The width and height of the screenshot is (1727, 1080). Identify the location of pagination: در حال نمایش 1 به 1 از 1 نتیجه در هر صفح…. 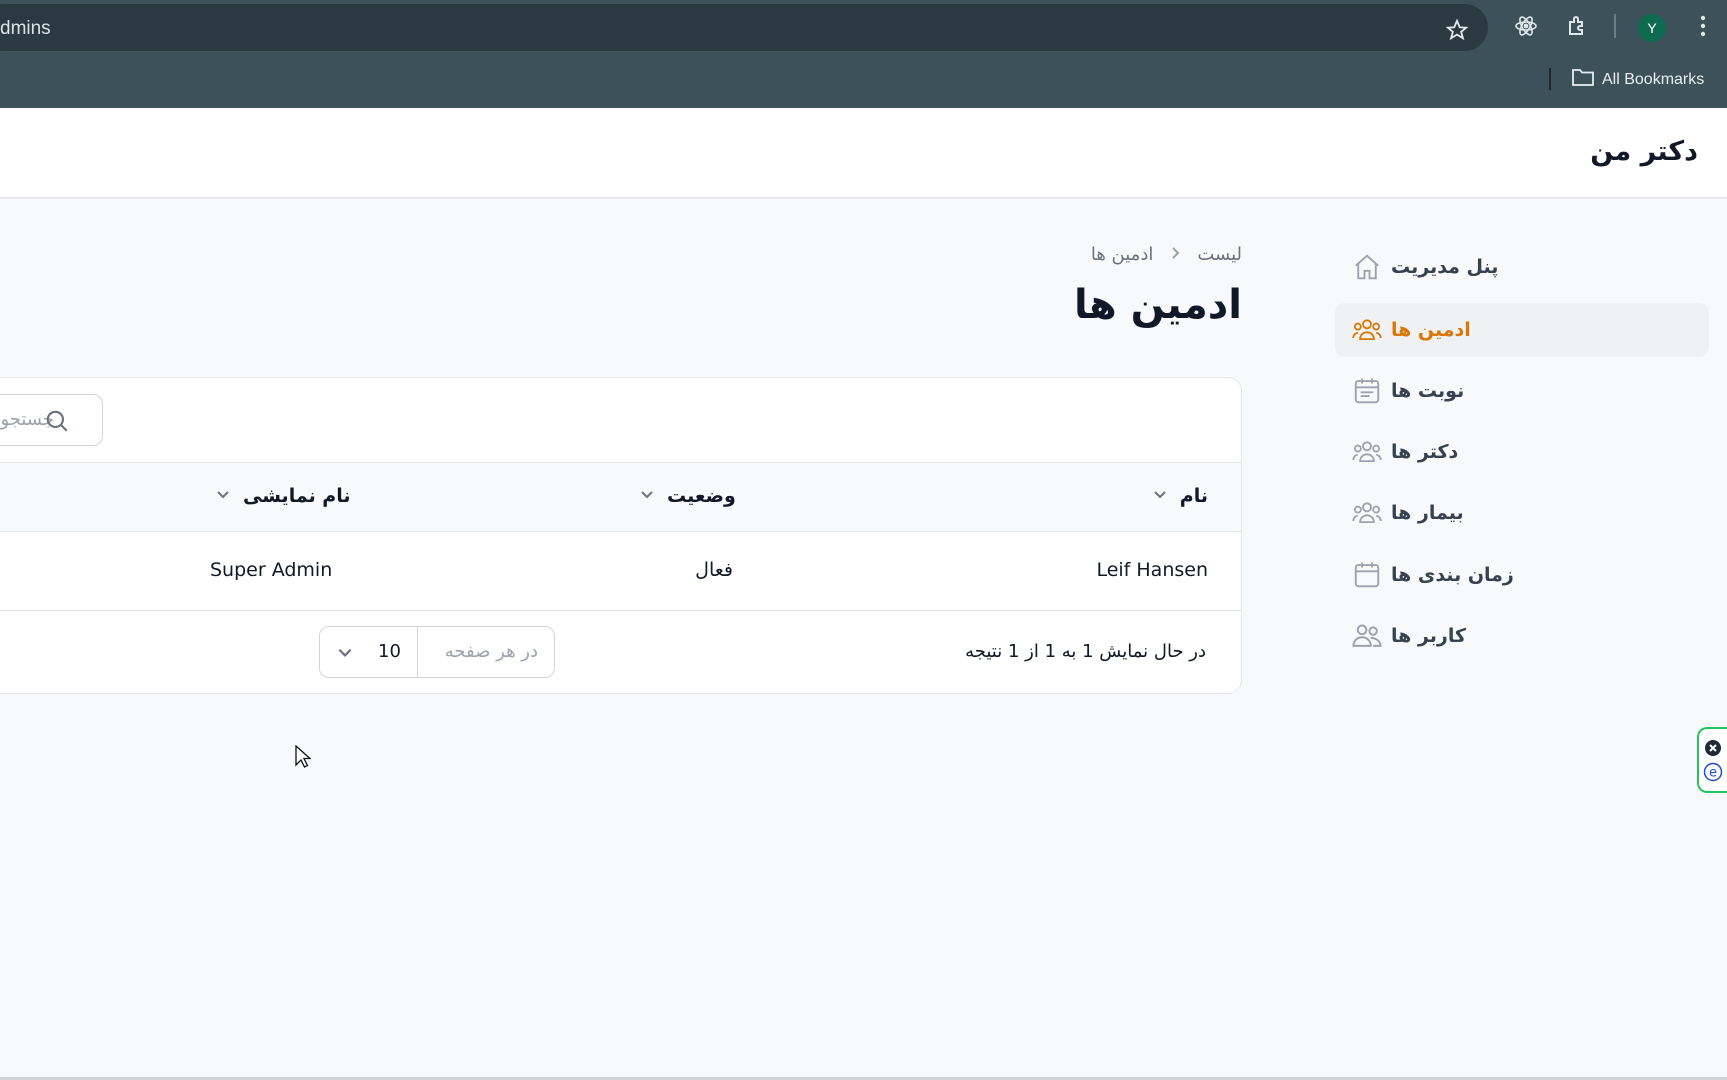
(620, 652).